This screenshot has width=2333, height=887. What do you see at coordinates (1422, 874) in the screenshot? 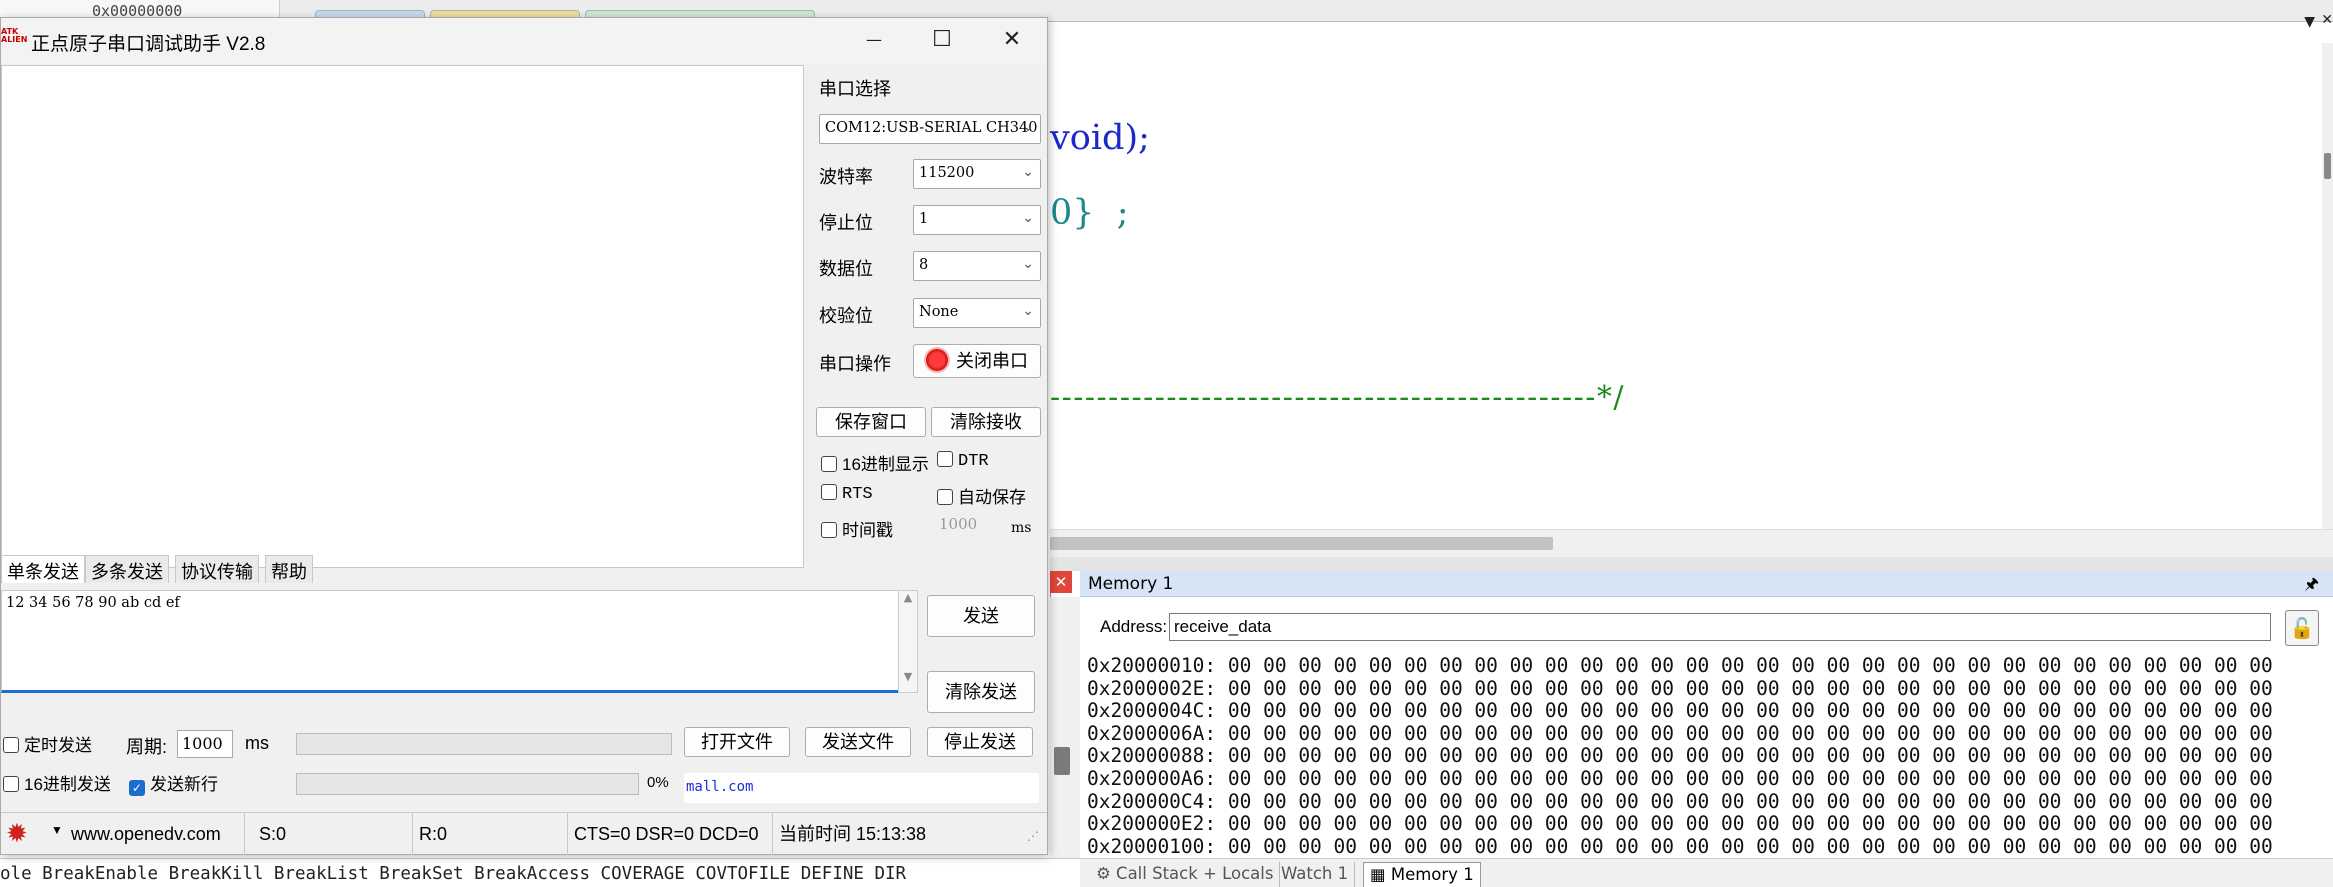
I see `tab-memory-1: ▦ Memory 1` at bounding box center [1422, 874].